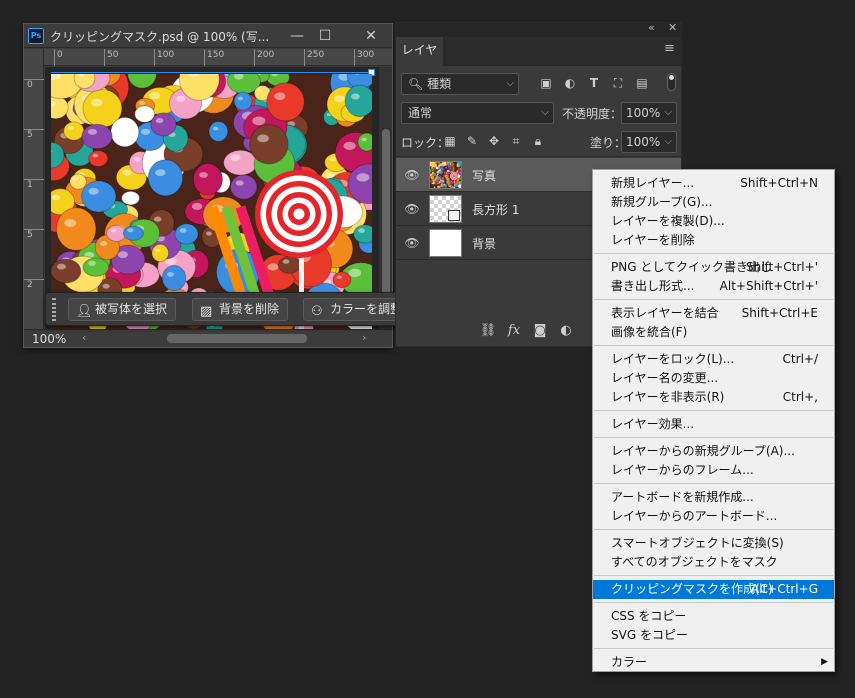 This screenshot has height=698, width=855. I want to click on menu-item-label: カラー, so click(629, 662).